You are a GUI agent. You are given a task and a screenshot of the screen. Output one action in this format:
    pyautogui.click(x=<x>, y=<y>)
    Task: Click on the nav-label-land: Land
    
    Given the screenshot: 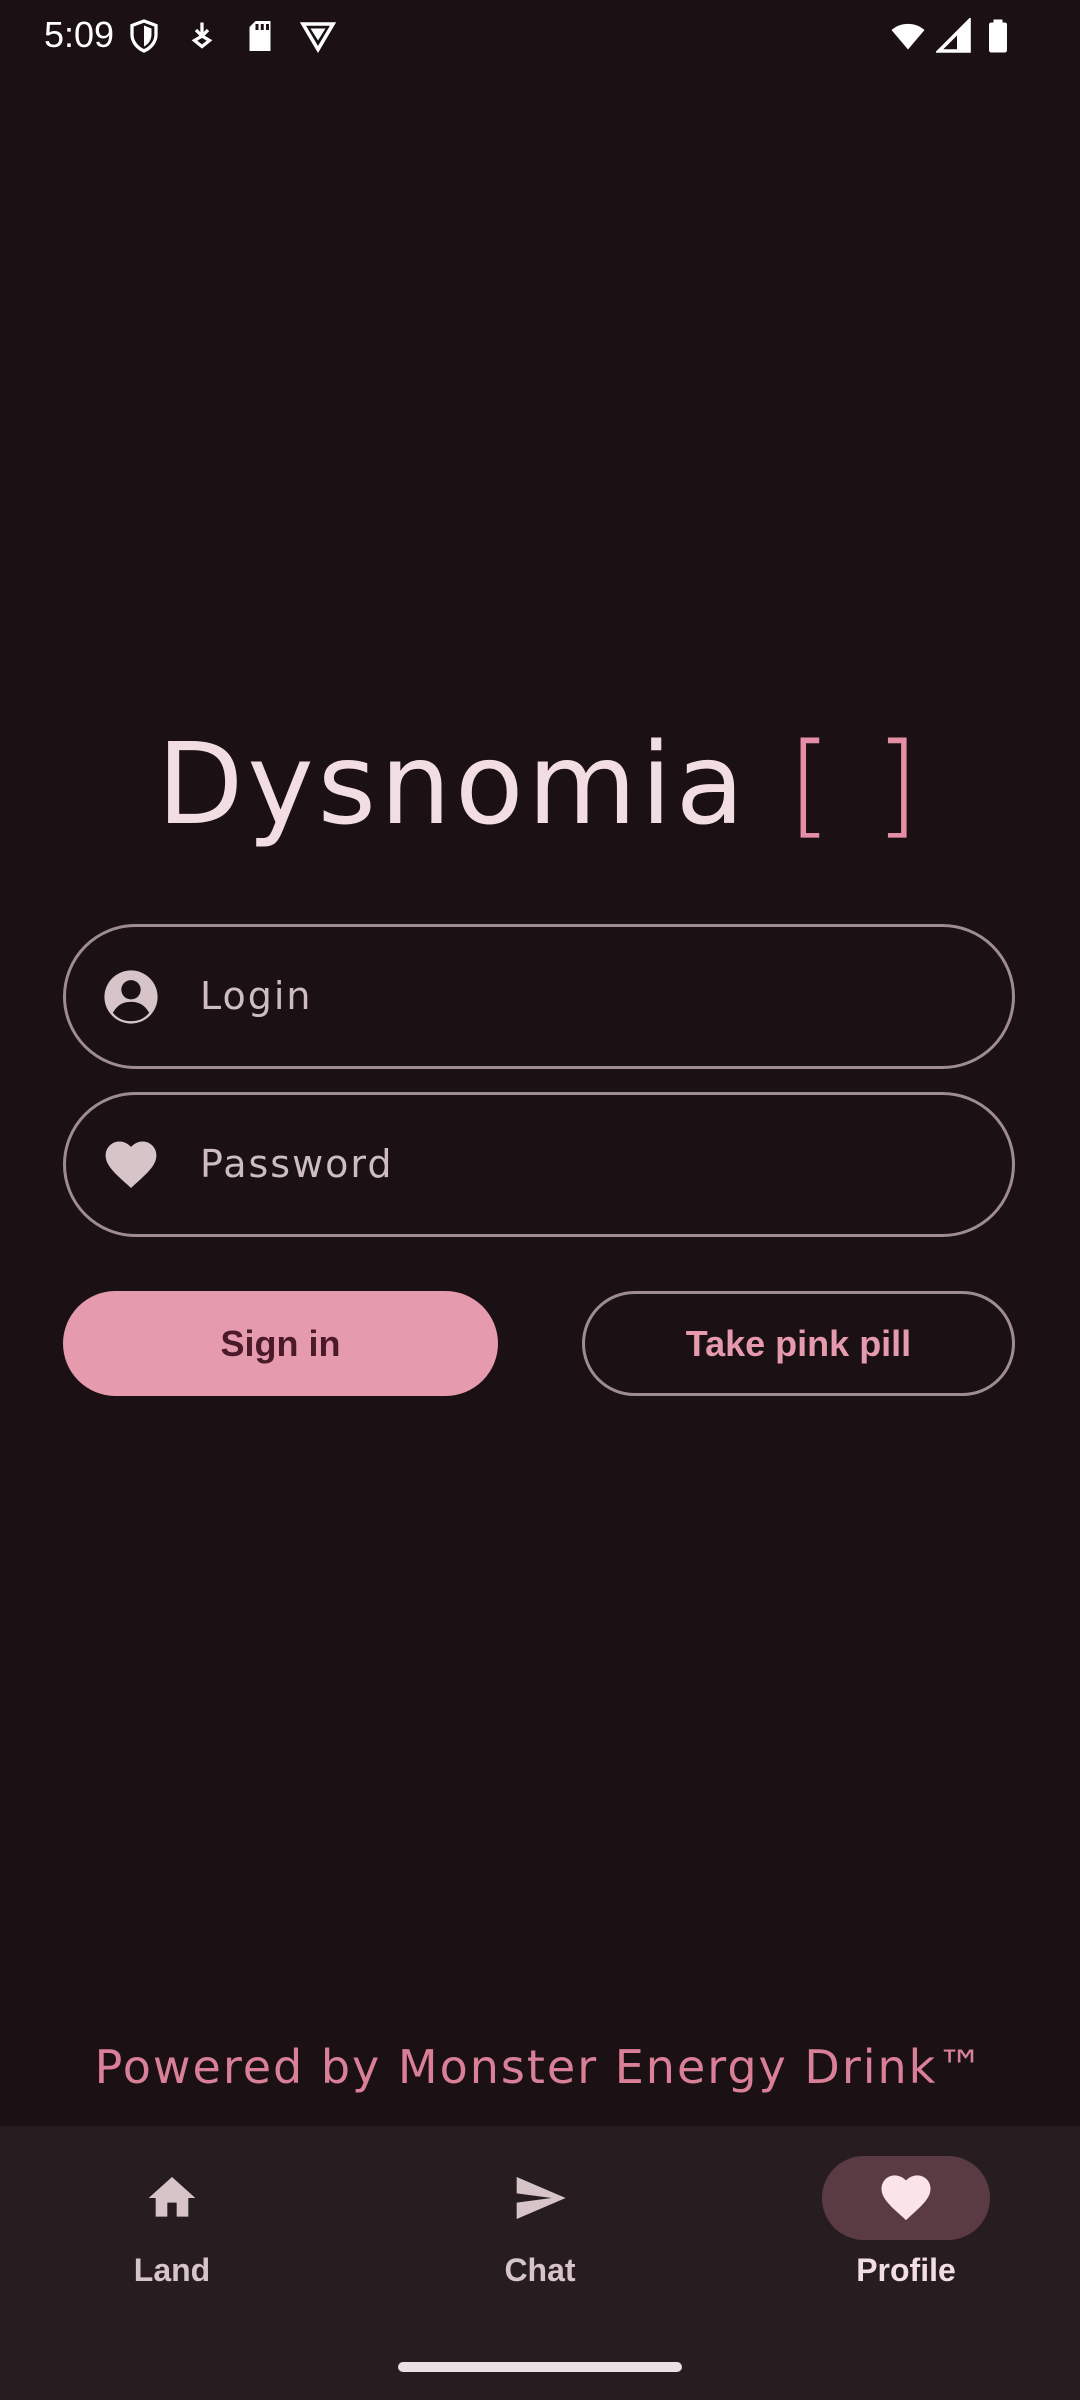 What is the action you would take?
    pyautogui.click(x=172, y=2270)
    